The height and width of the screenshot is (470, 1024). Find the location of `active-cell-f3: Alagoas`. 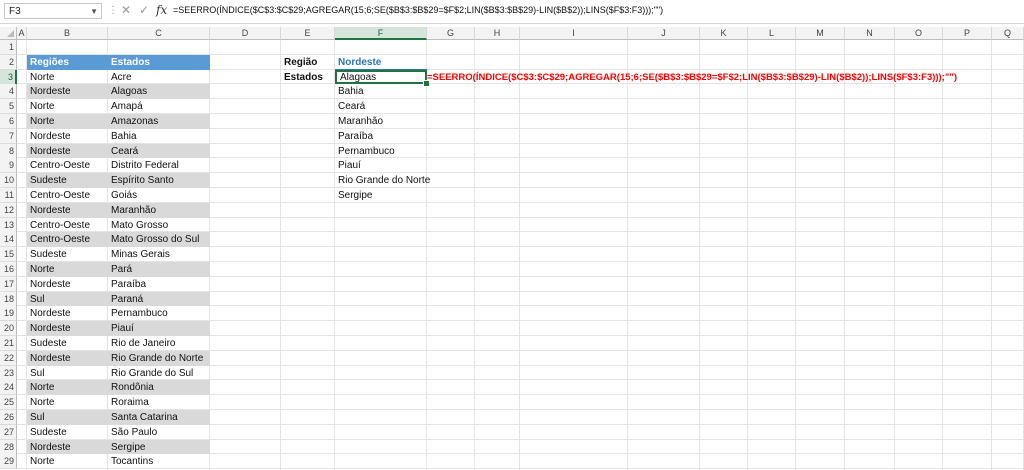

active-cell-f3: Alagoas is located at coordinates (381, 77).